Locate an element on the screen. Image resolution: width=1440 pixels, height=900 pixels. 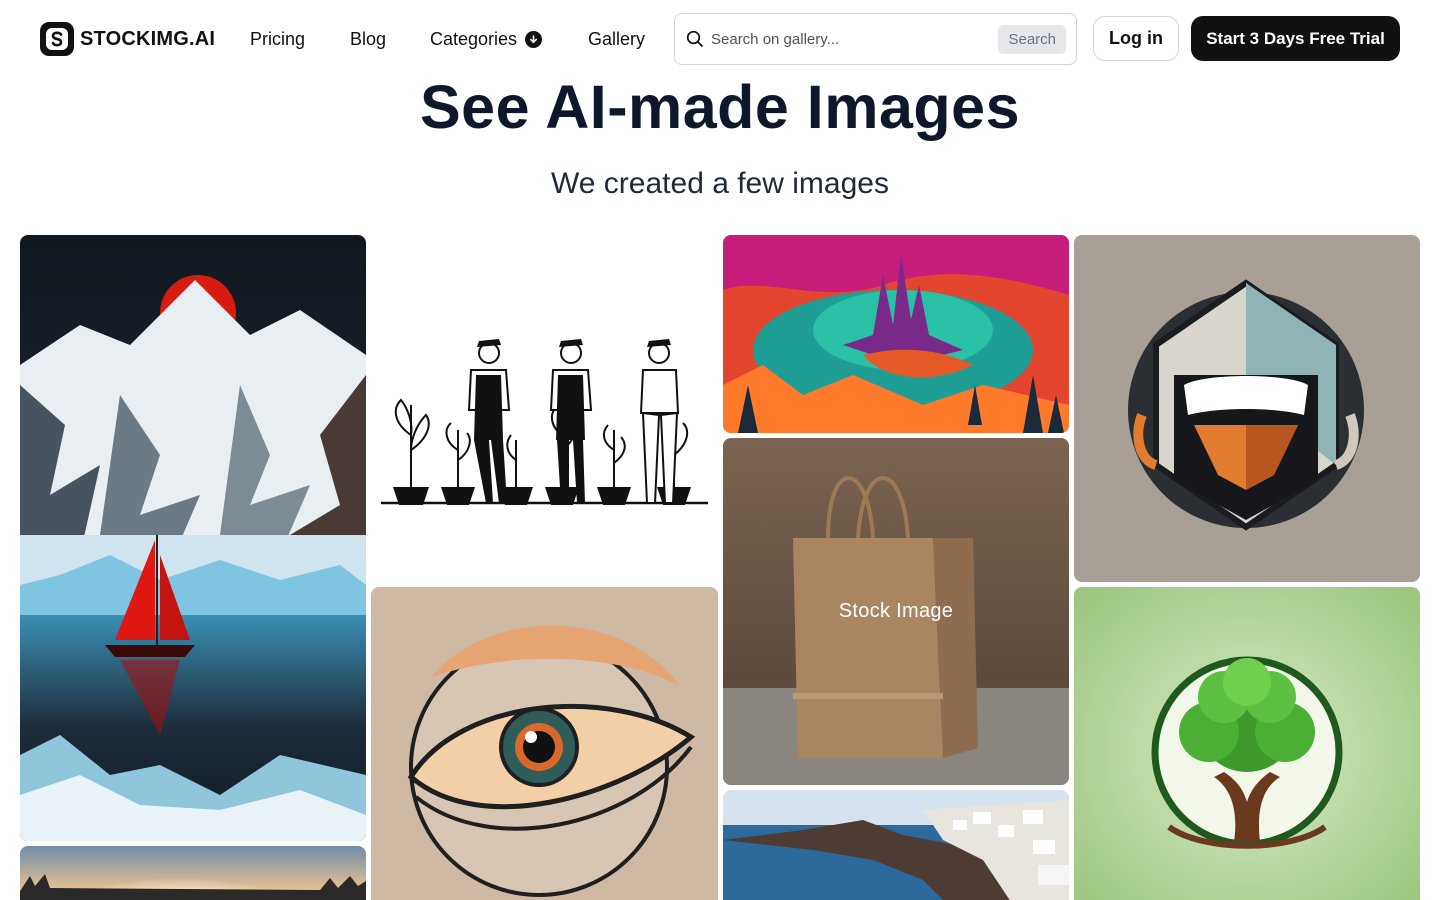
gardeners-line-art-image is located at coordinates (544, 422).